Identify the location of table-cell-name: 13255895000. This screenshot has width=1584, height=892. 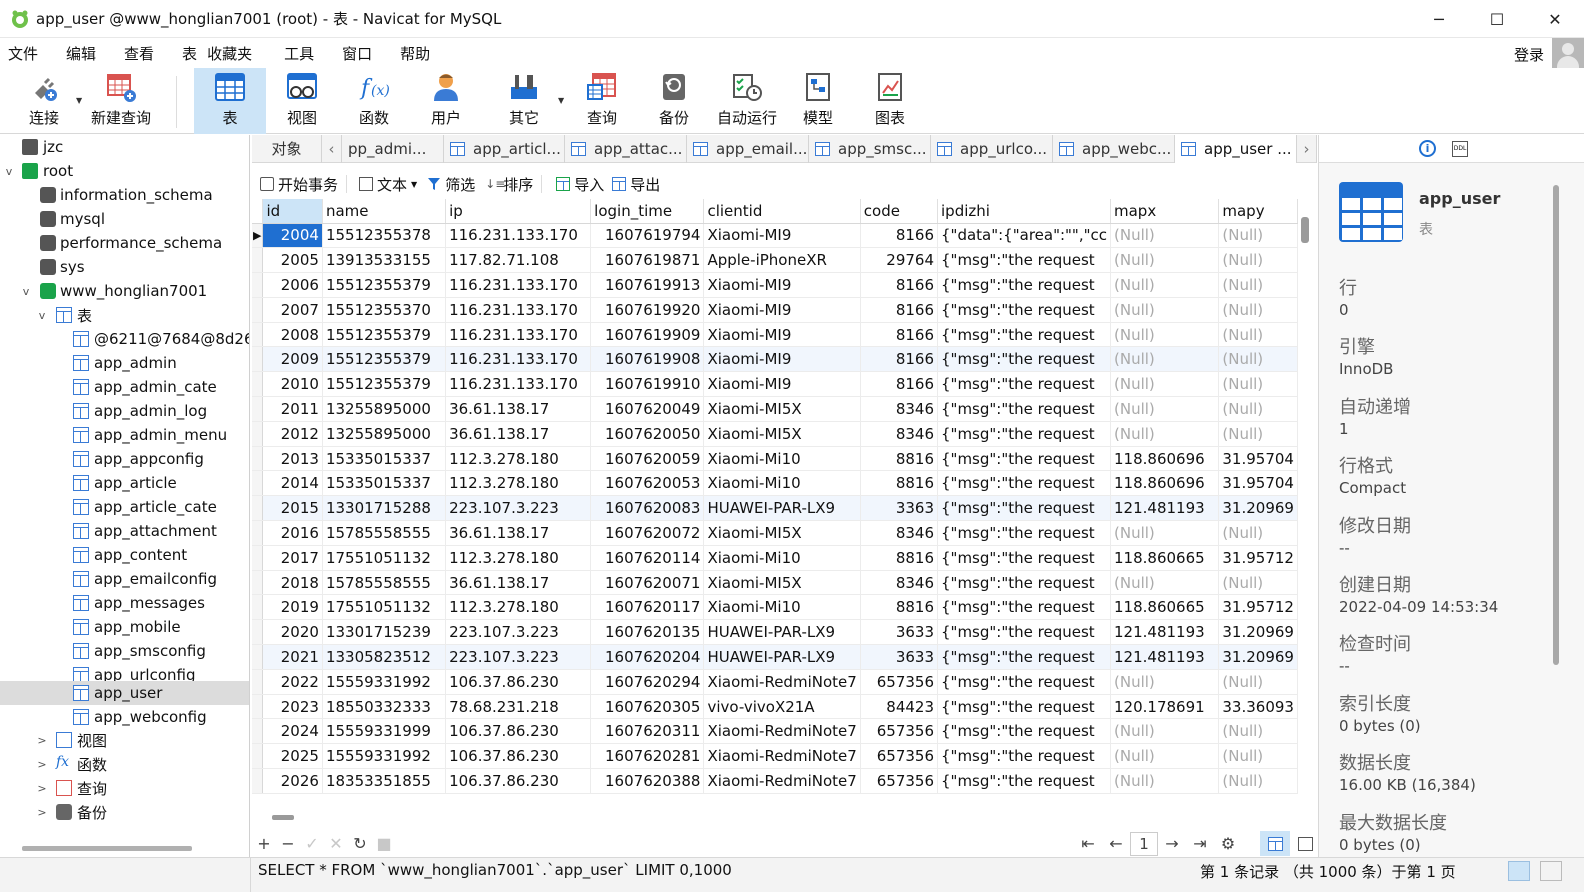
(384, 434).